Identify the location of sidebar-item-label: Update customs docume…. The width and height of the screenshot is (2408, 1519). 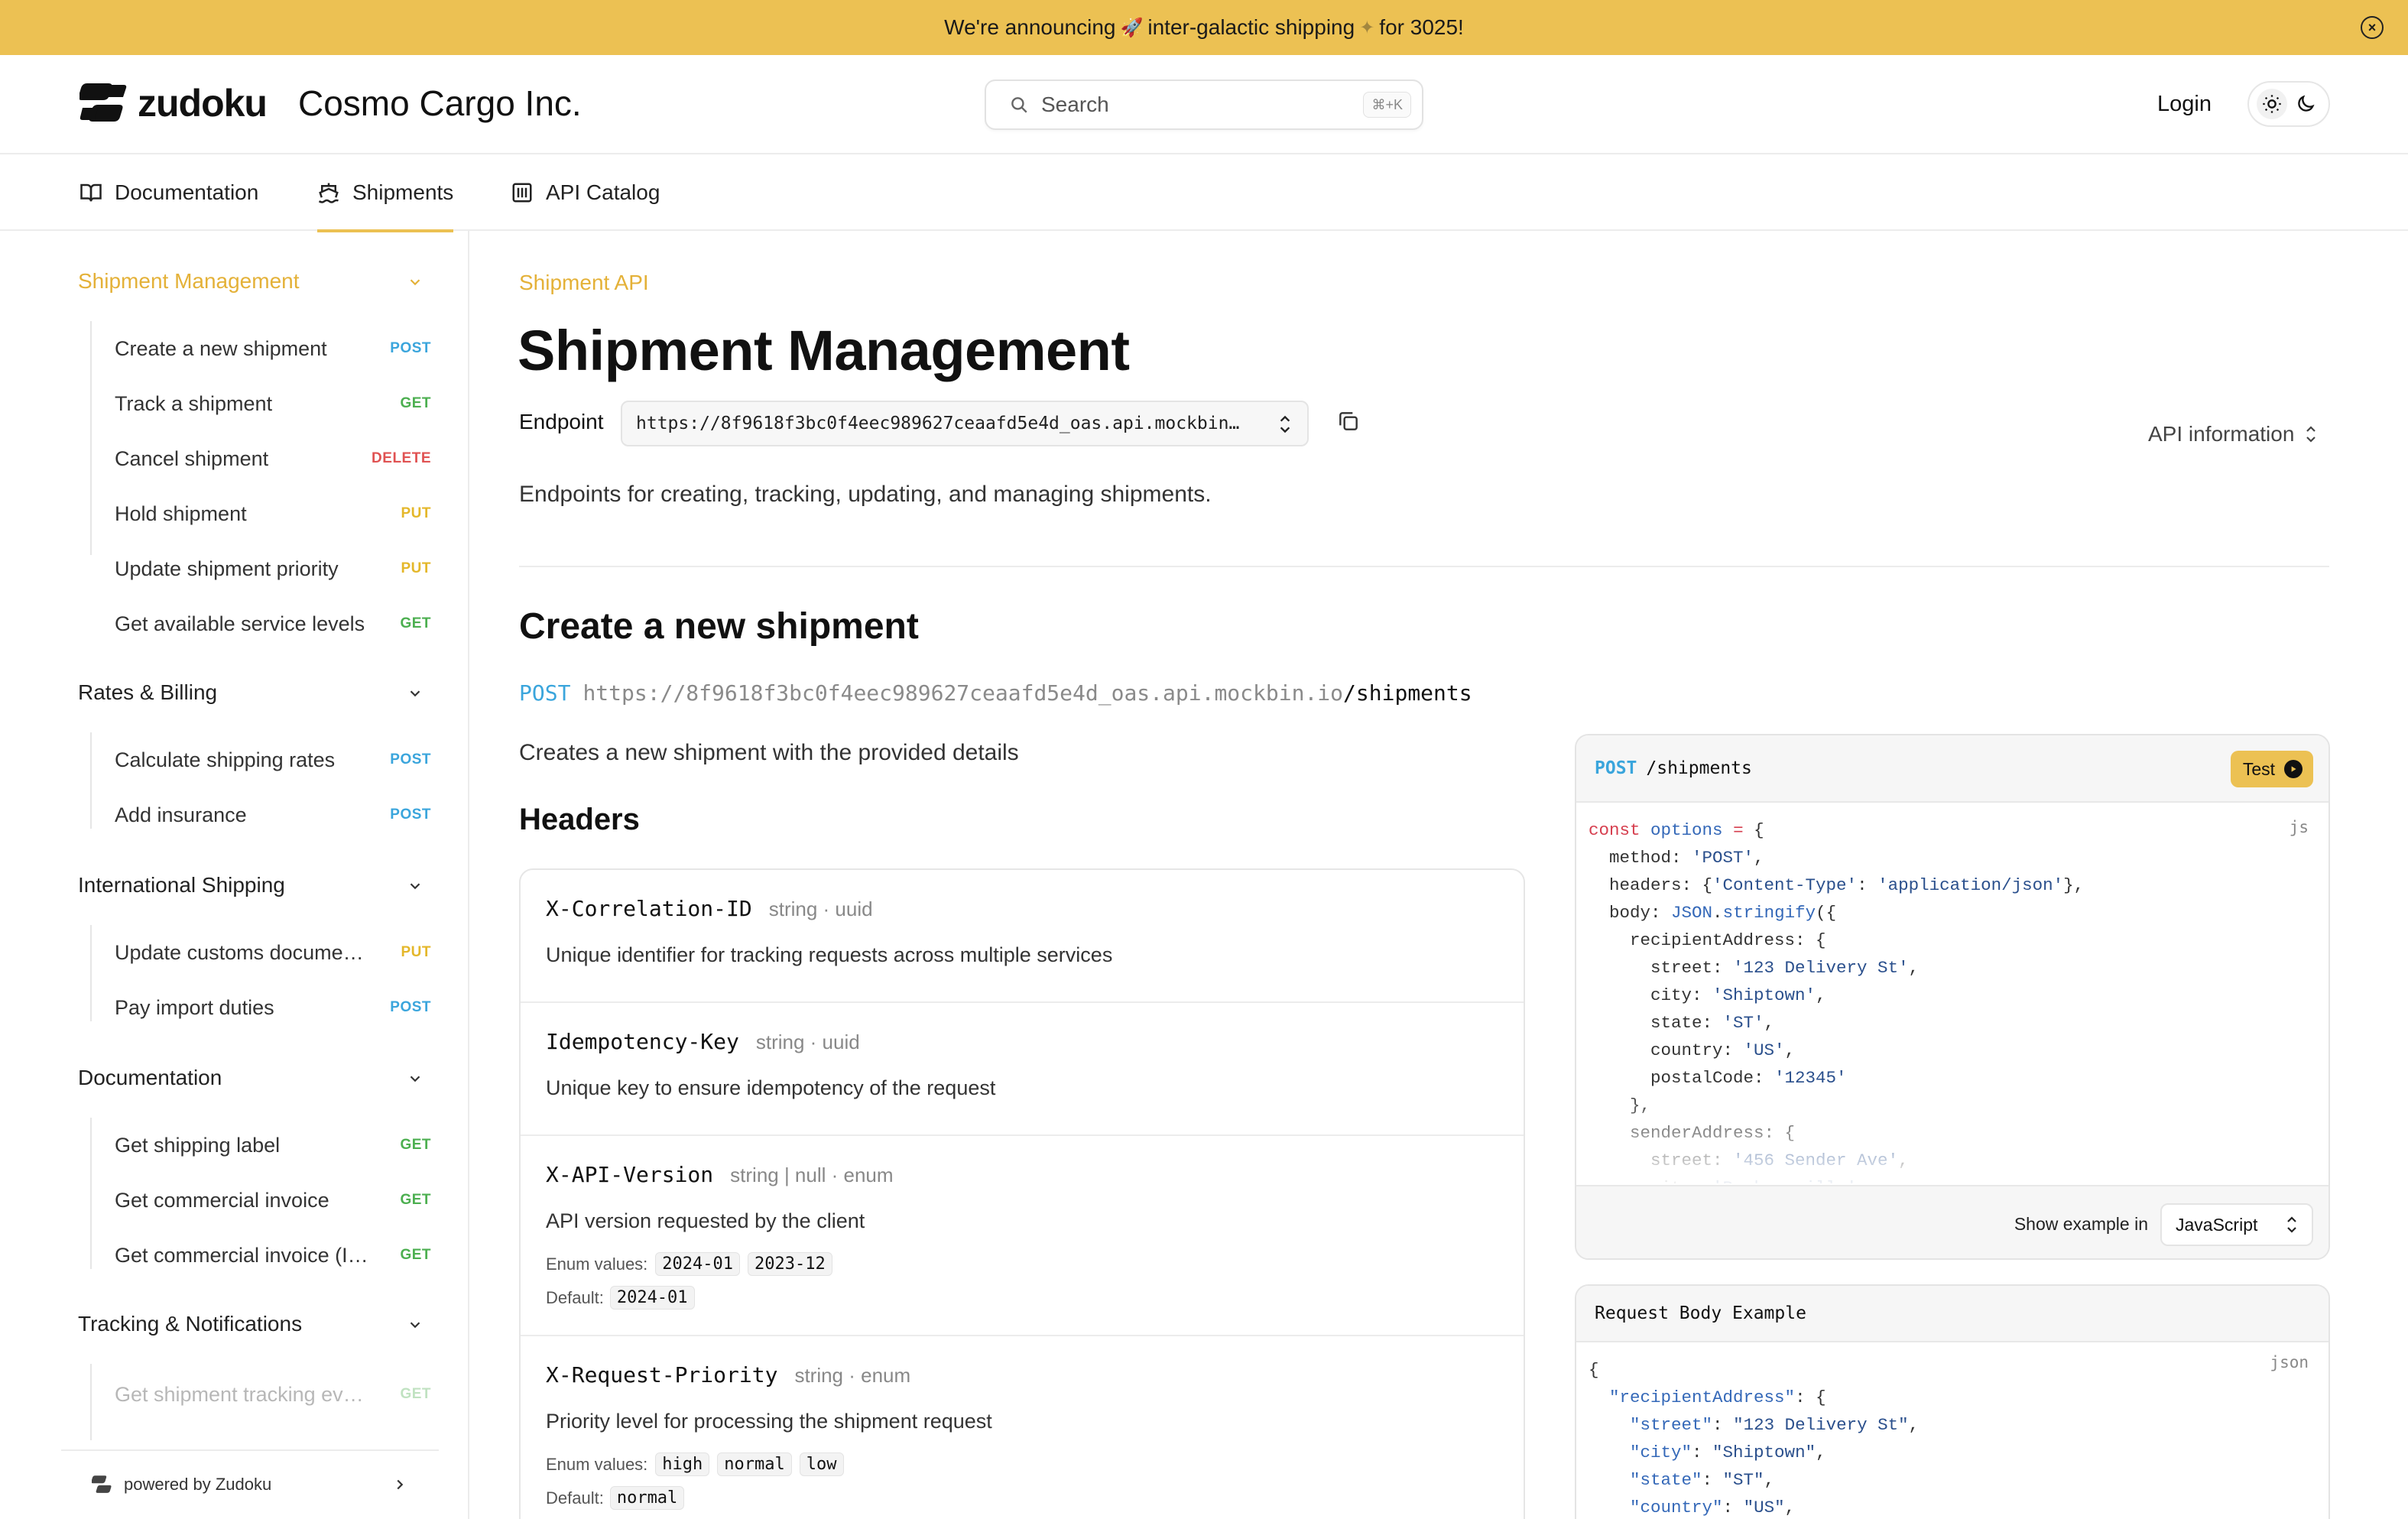
(240, 952).